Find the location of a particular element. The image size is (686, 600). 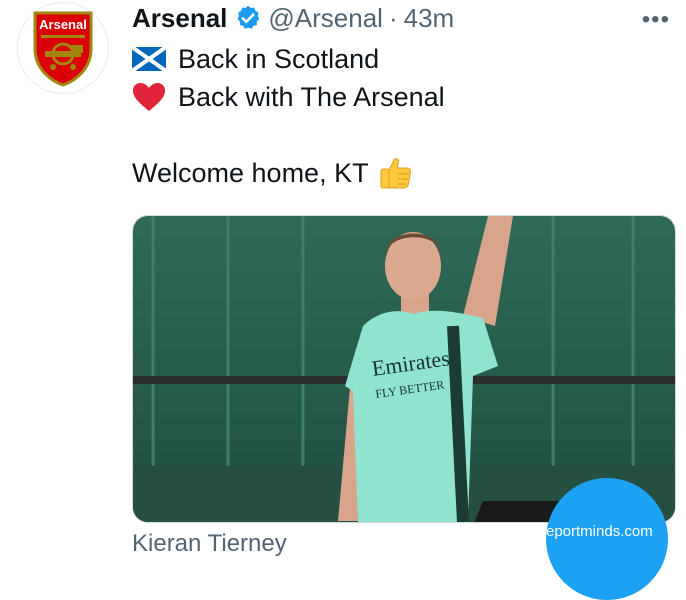

author-handle: @Arsenal is located at coordinates (325, 18).